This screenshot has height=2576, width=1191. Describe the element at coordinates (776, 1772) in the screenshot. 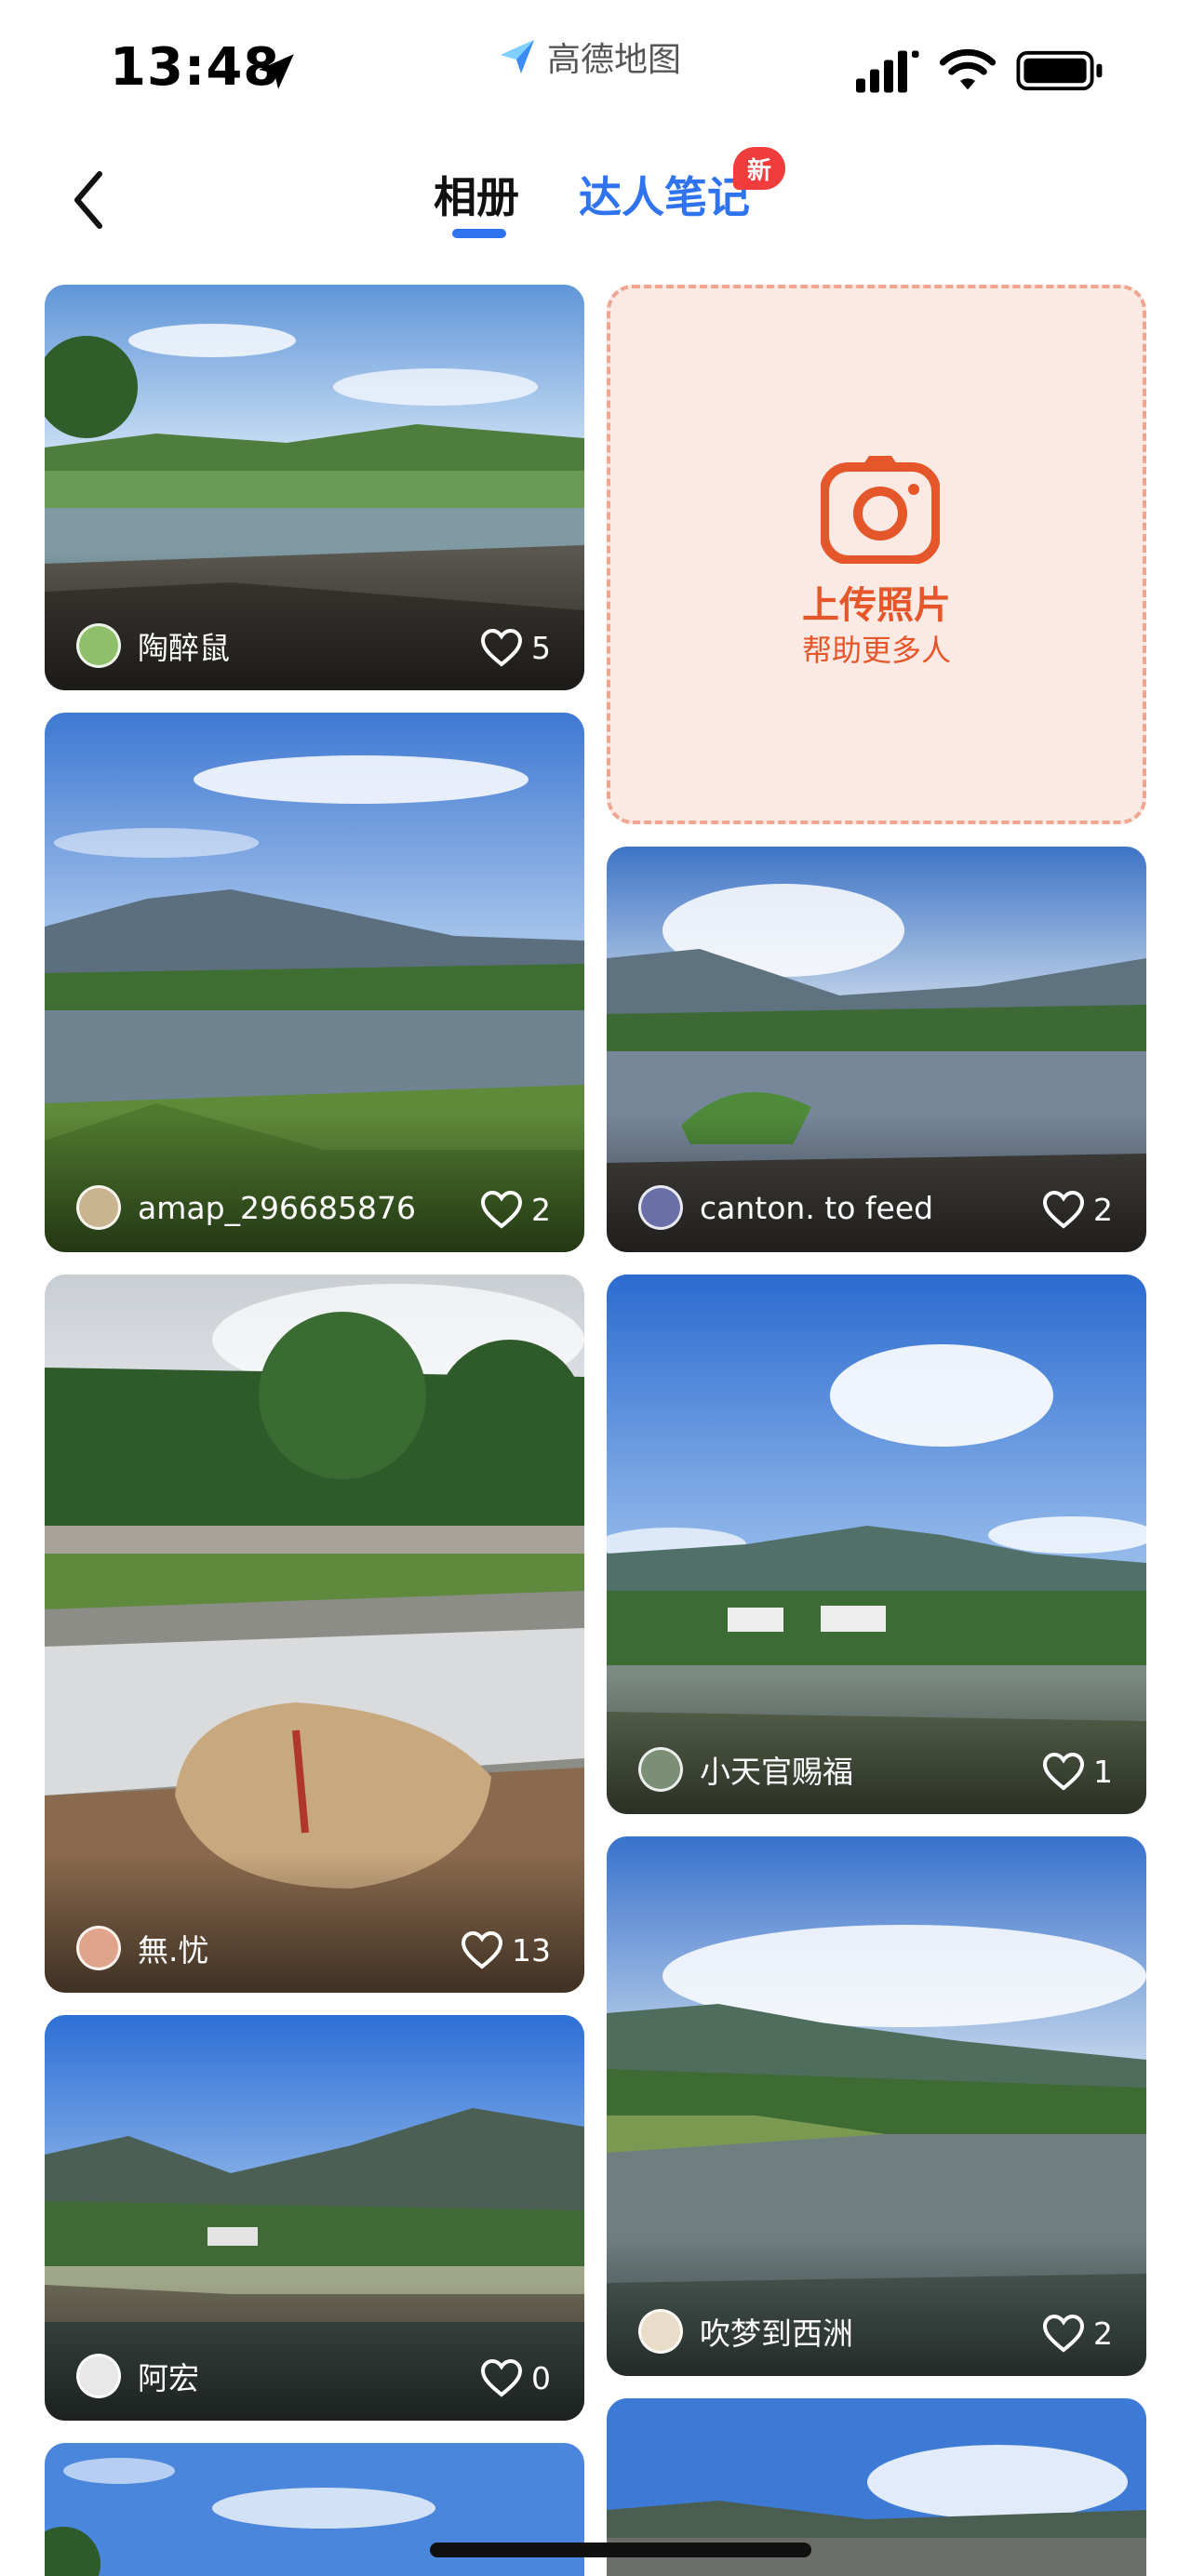

I see `author-name: 小天官赐福` at that location.